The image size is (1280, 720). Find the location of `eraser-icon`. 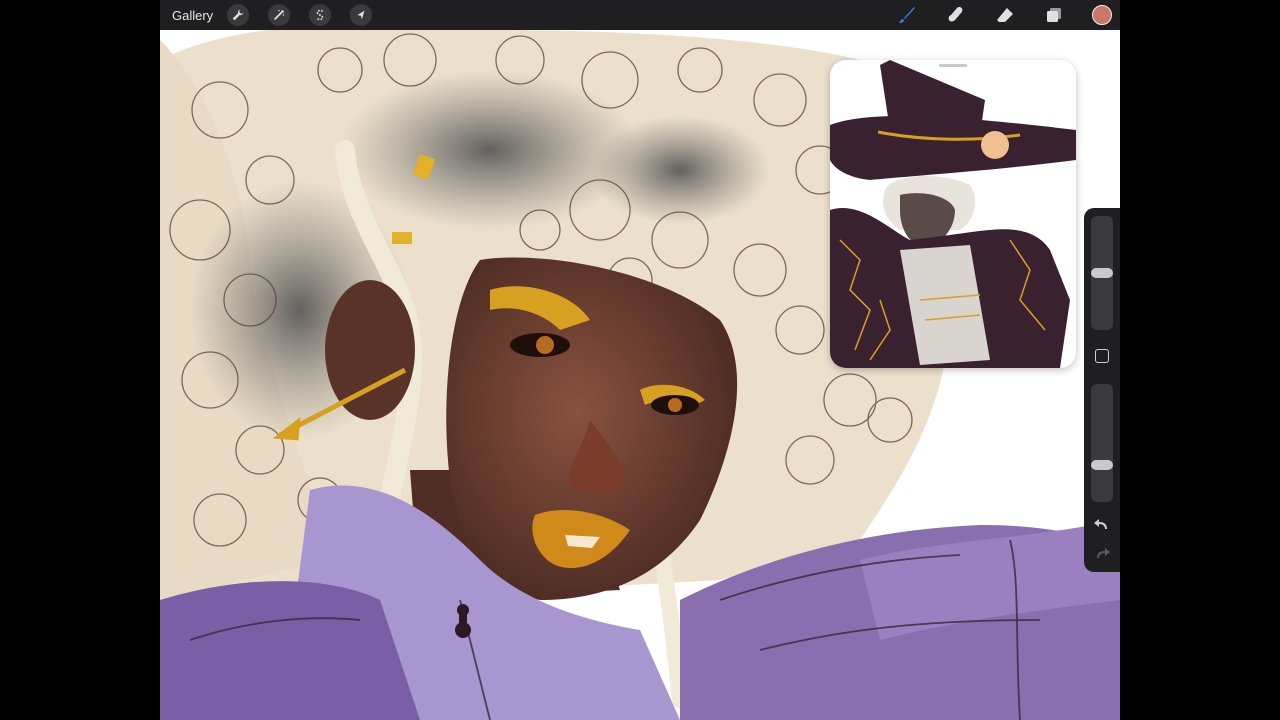

eraser-icon is located at coordinates (1005, 15).